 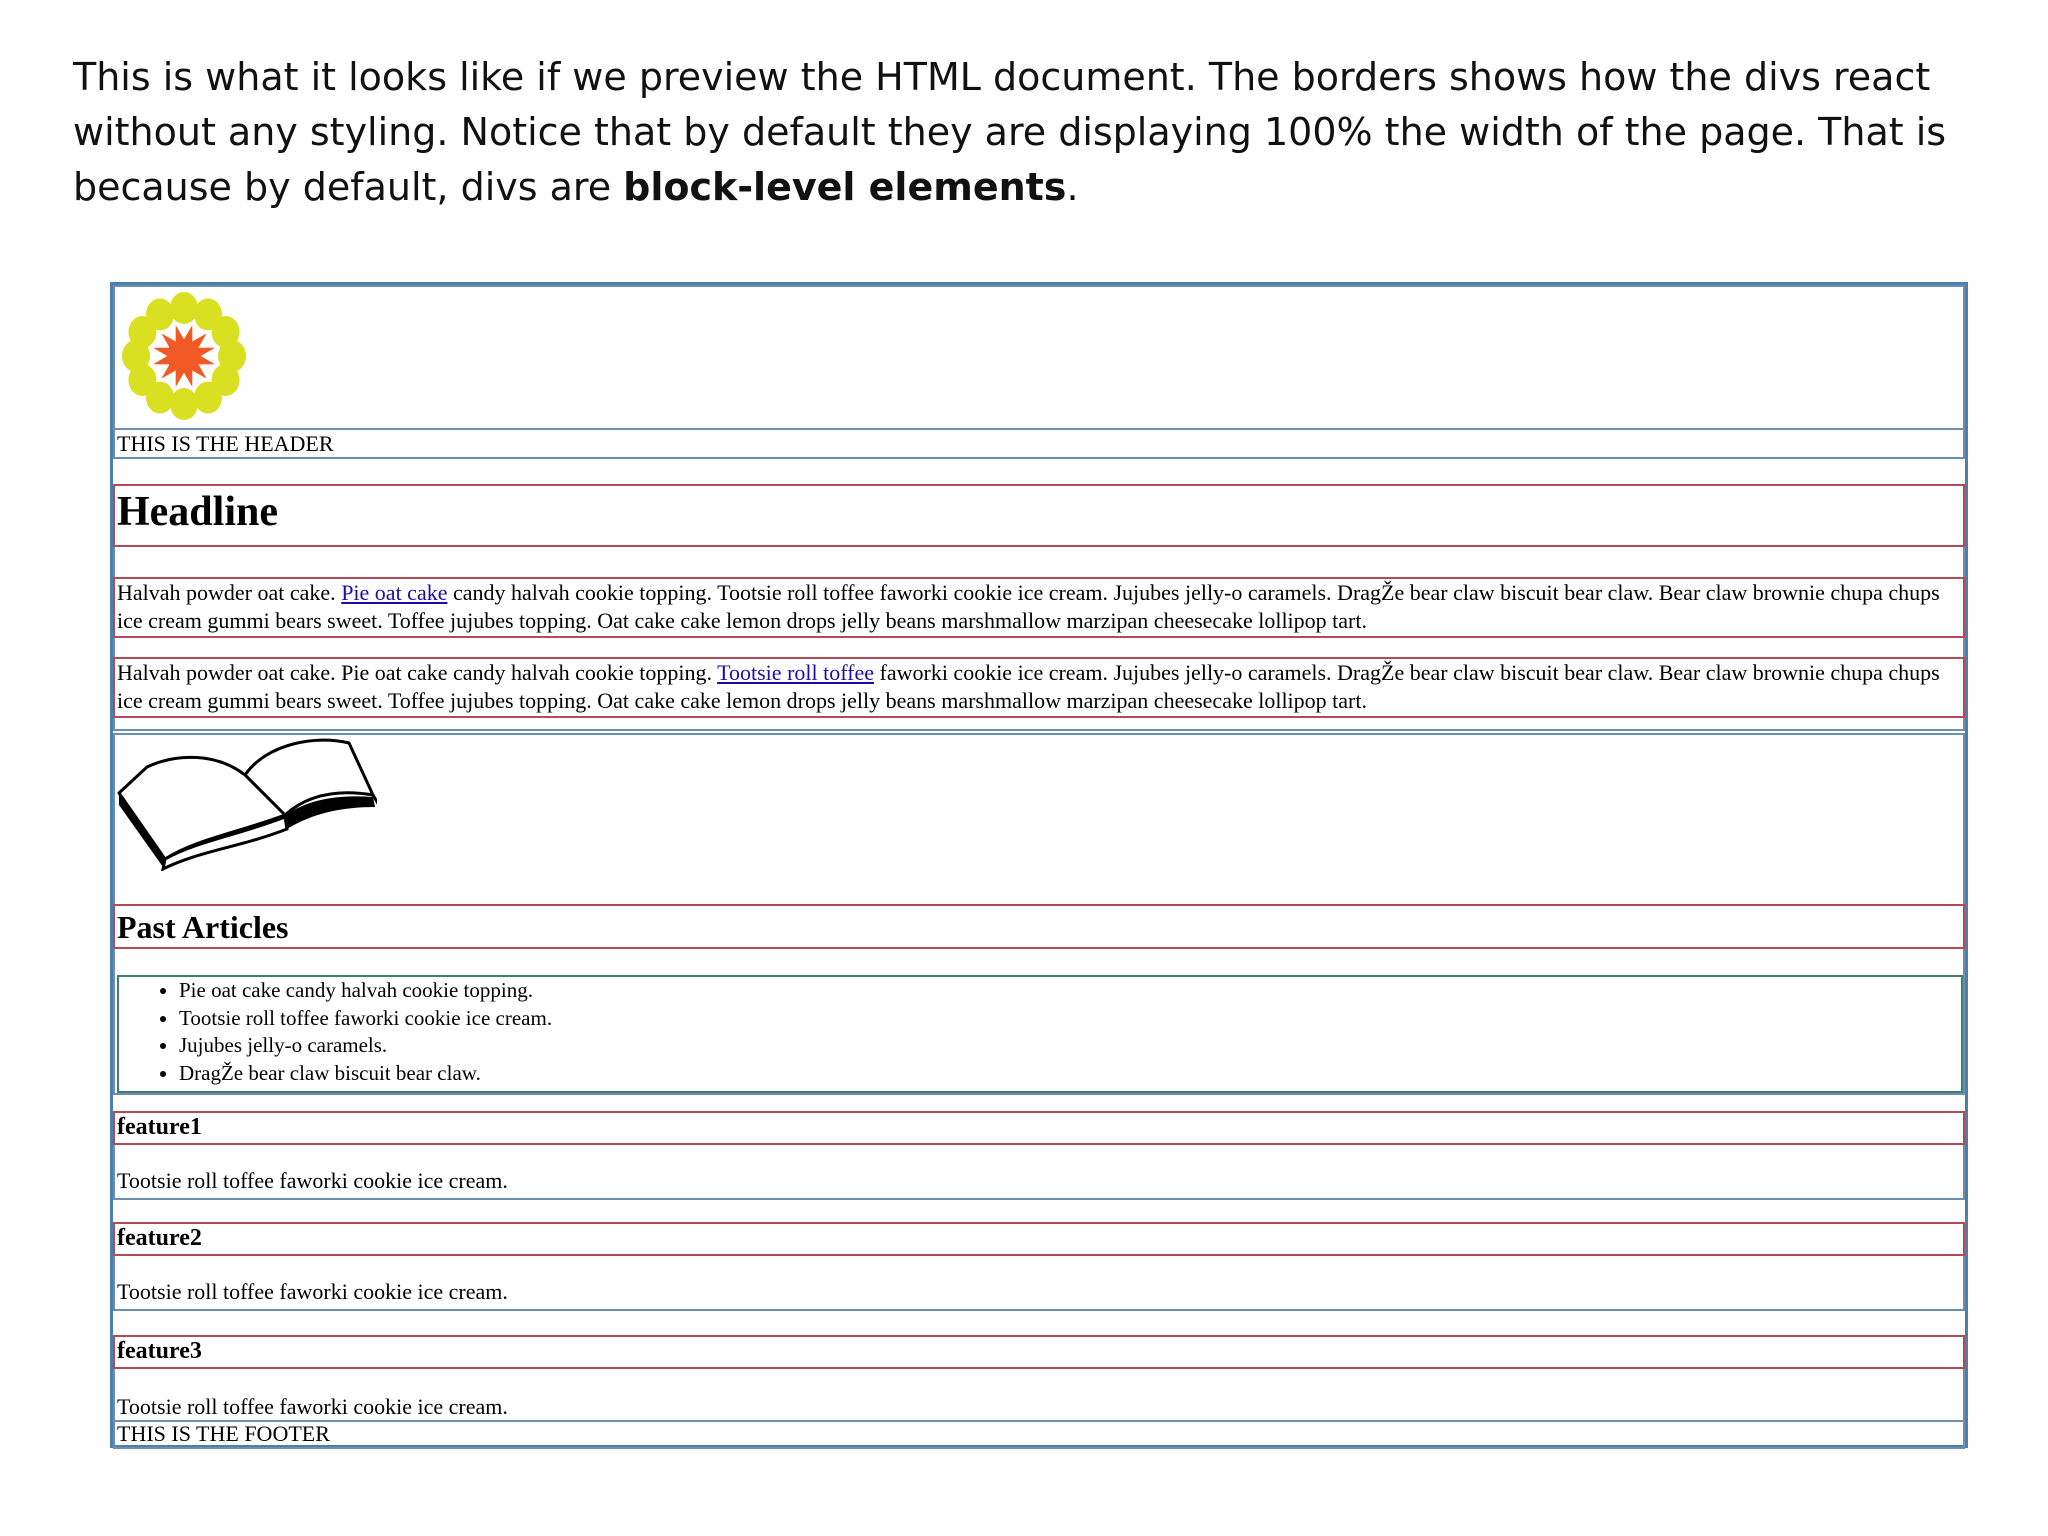 I want to click on footer-div: THIS IS THE FOOTER, so click(x=1039, y=1434).